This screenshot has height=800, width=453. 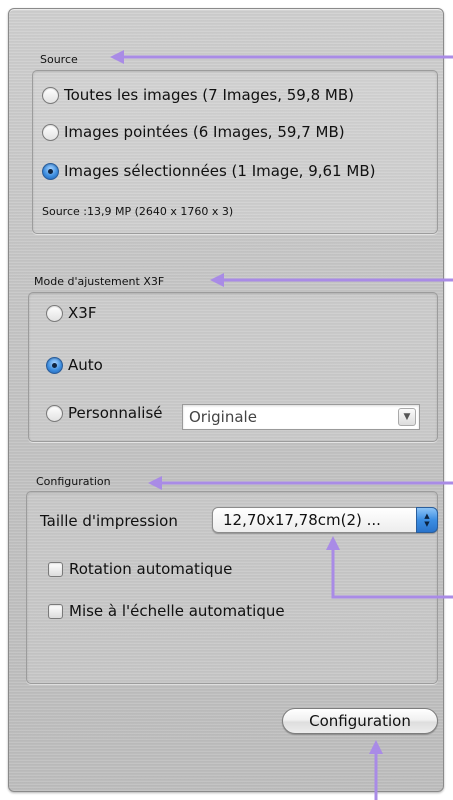 What do you see at coordinates (115, 413) in the screenshot?
I see `radio-custom-label: Personnalisé` at bounding box center [115, 413].